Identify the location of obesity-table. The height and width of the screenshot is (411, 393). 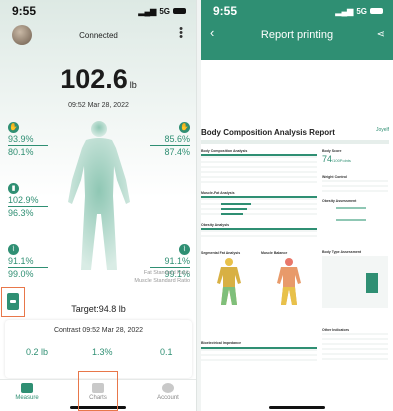
(259, 234).